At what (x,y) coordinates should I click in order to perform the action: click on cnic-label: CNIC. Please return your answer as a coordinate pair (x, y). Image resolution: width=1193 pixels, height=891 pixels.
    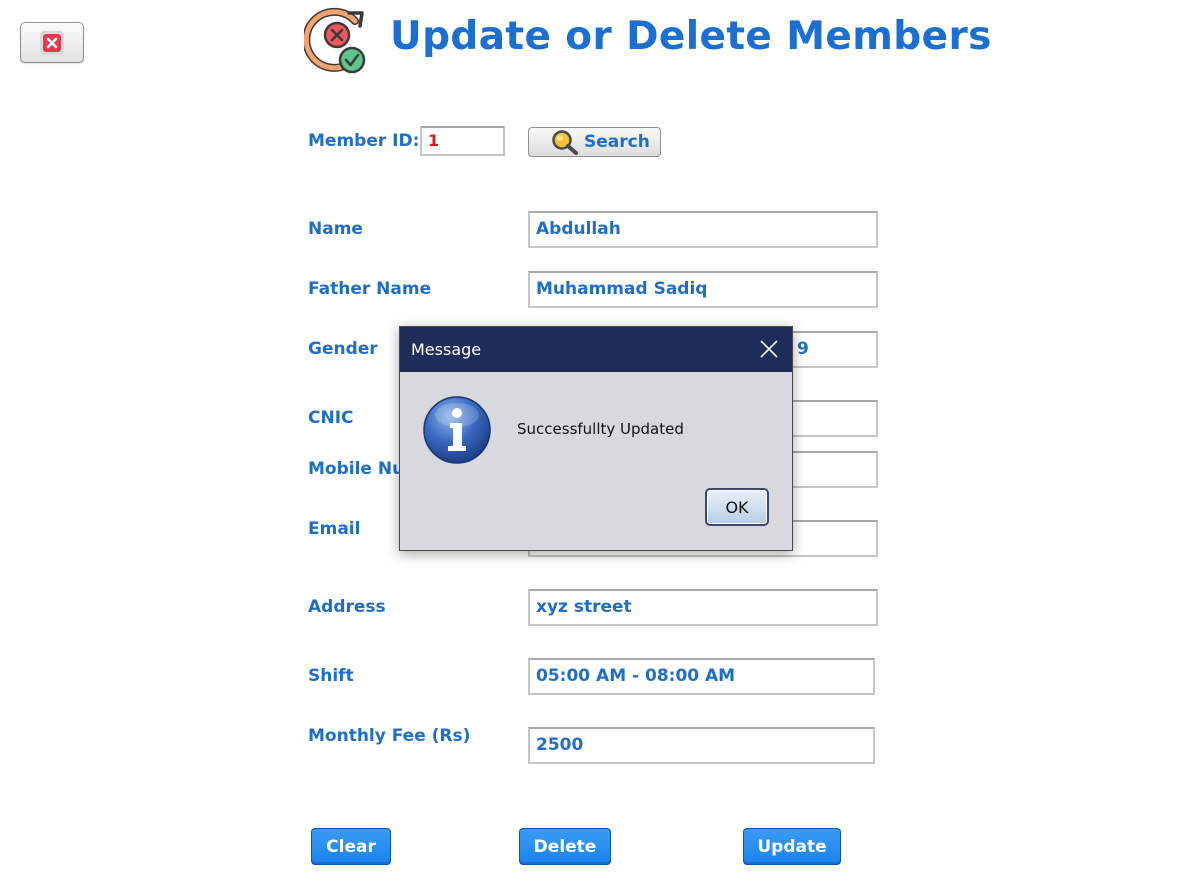
    Looking at the image, I should click on (331, 418).